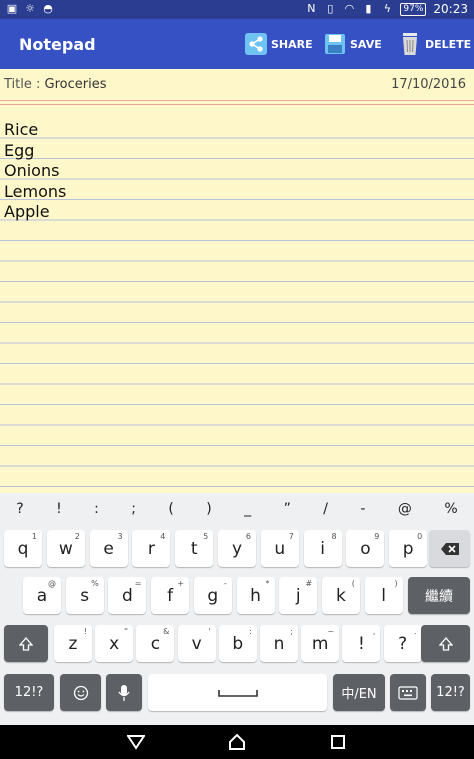  What do you see at coordinates (42, 595) in the screenshot?
I see `key-a: a @` at bounding box center [42, 595].